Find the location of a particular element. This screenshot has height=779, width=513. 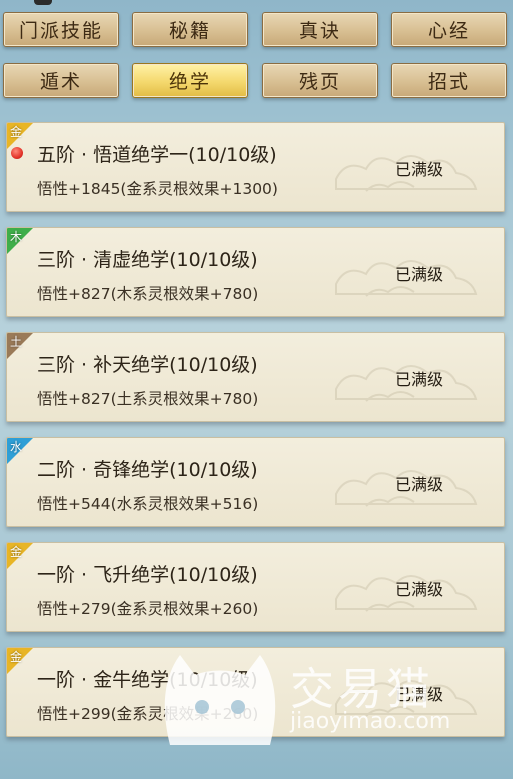

skill-card: 水二阶 · 奇锋绝学(10/10级) 悟性+544(水系灵根效果+516) 已满级 is located at coordinates (255, 482).